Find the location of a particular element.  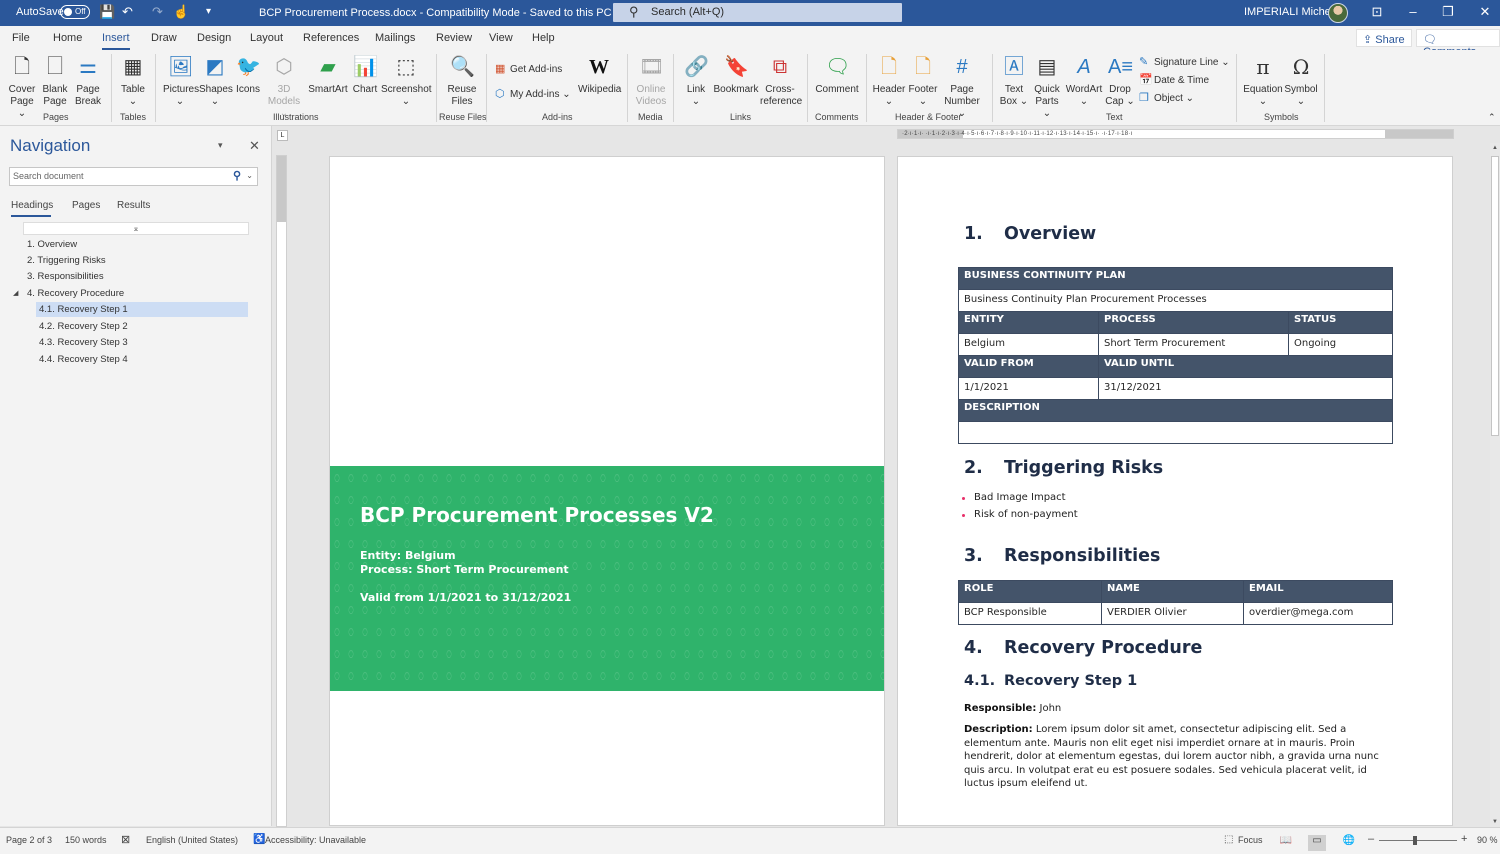

word-count: 150 words is located at coordinates (86, 840).